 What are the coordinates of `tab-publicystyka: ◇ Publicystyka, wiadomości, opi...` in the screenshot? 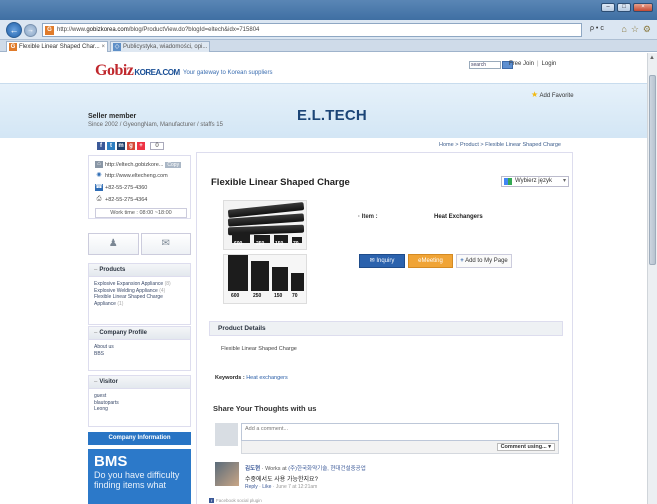 It's located at (160, 46).